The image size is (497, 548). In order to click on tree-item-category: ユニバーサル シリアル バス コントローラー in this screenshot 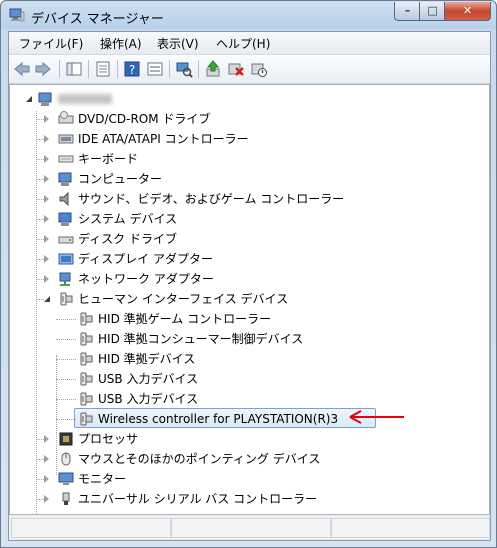, I will do `click(254, 499)`.